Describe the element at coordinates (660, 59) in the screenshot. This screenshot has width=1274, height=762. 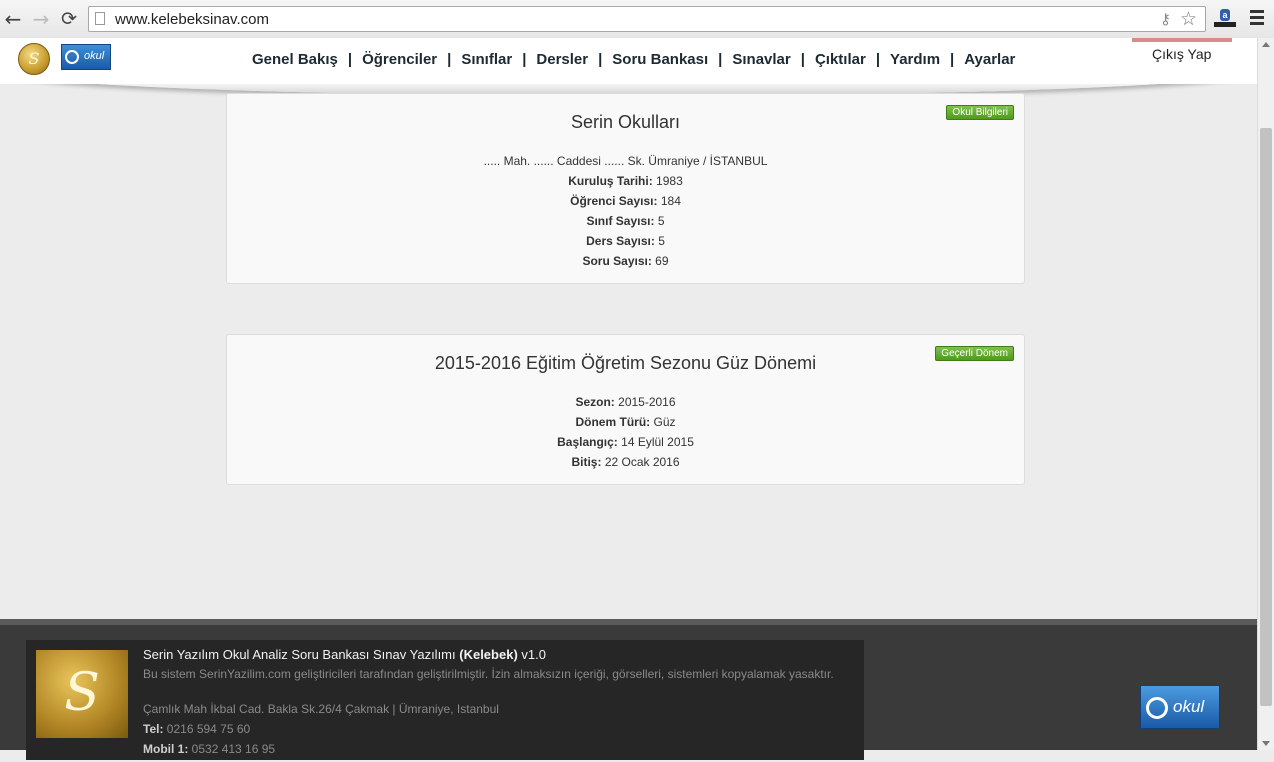
I see `nav-soru-bankasi: Soru Bankası` at that location.